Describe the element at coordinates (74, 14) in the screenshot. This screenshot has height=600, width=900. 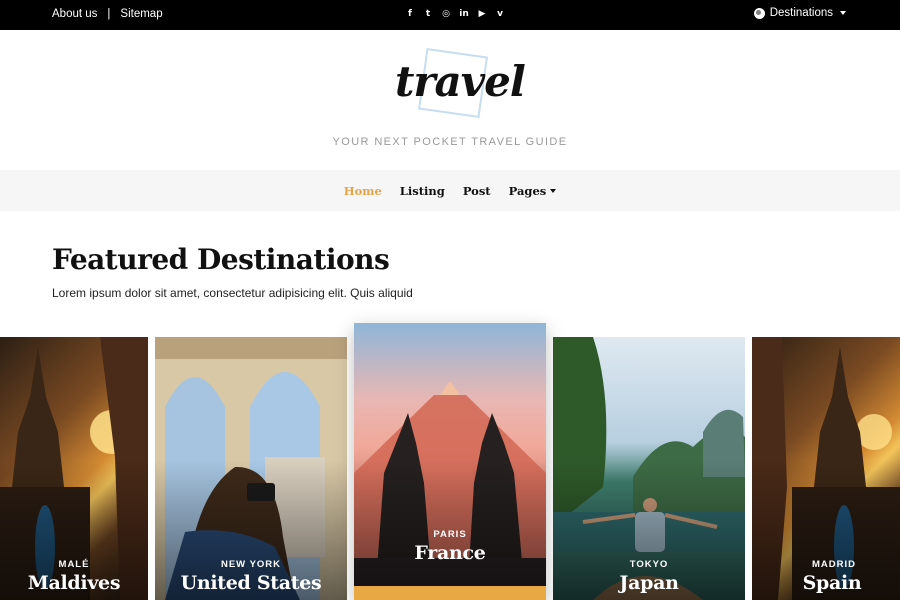
I see `about-us-link: About us` at that location.